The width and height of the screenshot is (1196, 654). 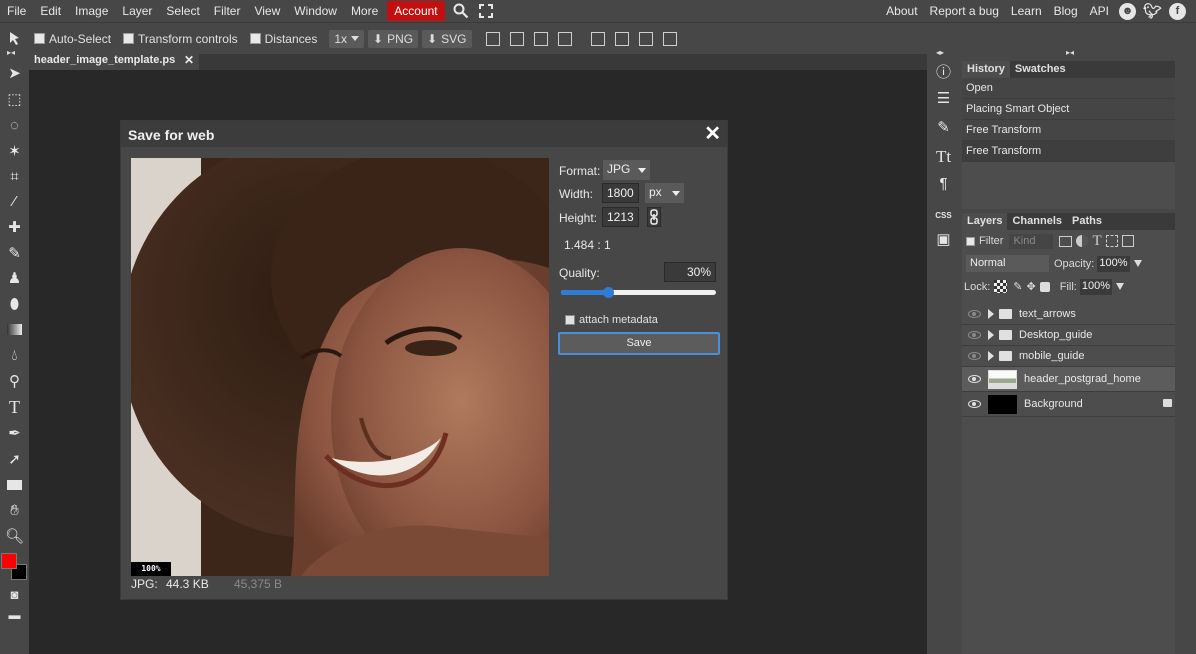 What do you see at coordinates (943, 239) in the screenshot?
I see `image-icon: ▣` at bounding box center [943, 239].